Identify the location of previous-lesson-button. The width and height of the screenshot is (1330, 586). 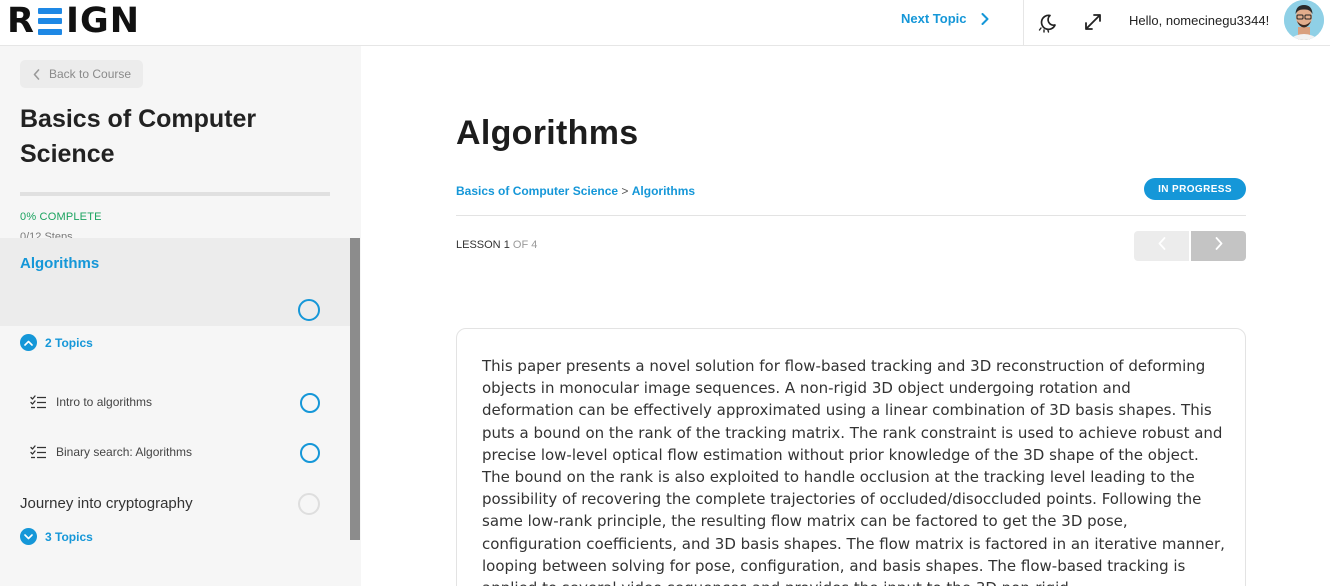
(1161, 246).